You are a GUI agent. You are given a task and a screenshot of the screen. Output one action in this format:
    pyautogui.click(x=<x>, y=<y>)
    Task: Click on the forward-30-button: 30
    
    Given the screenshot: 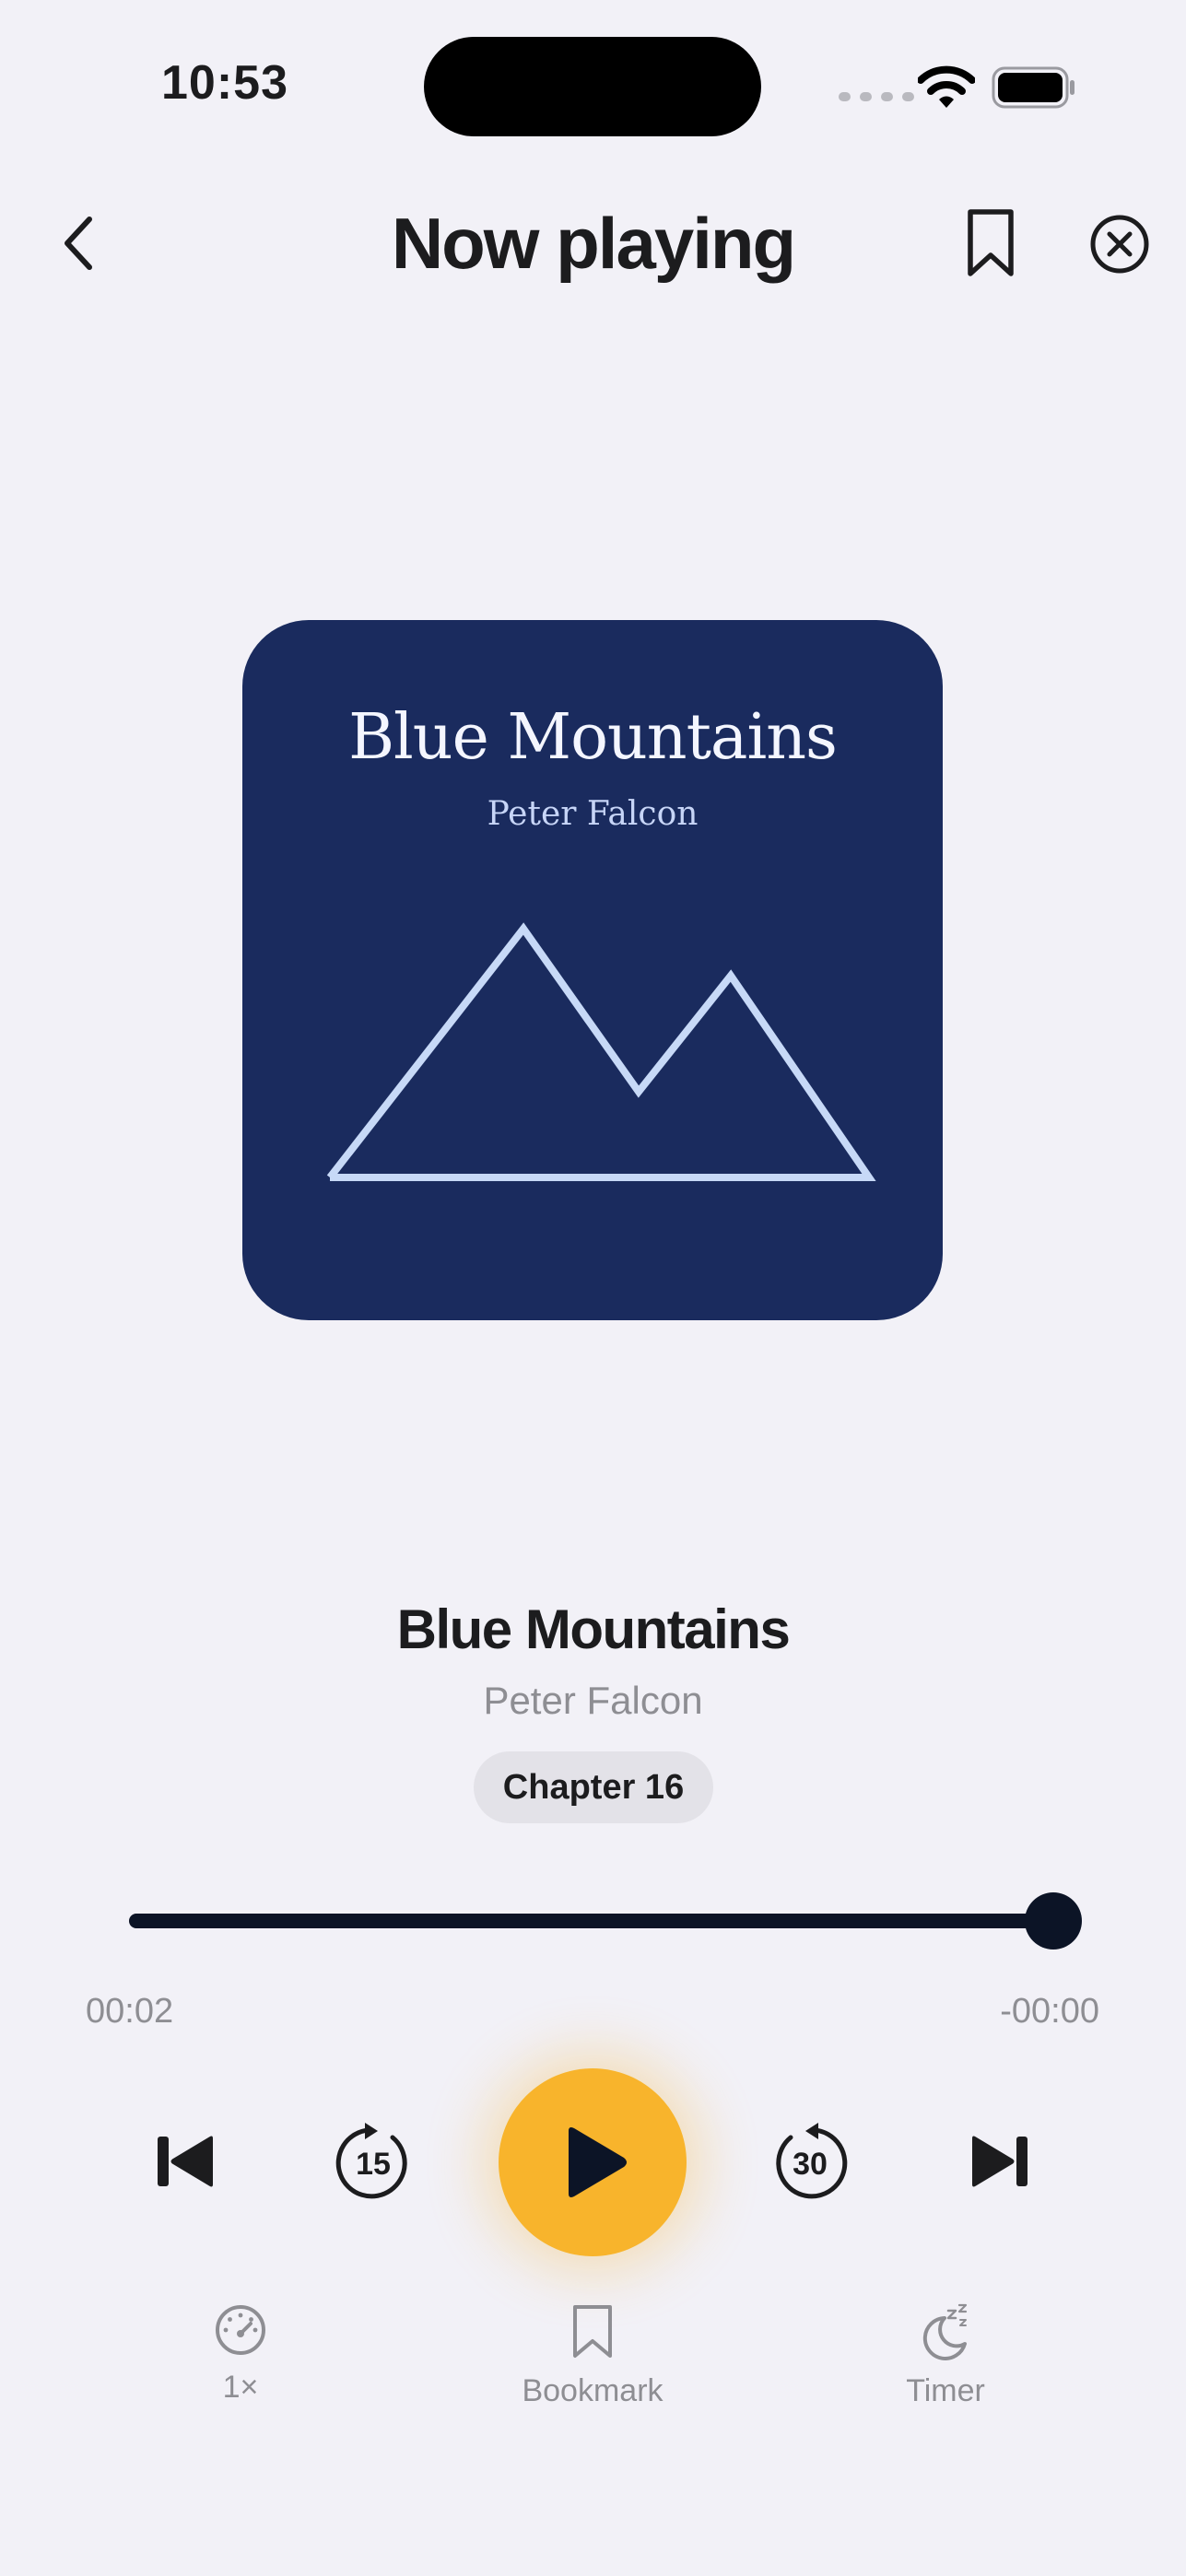 What is the action you would take?
    pyautogui.click(x=810, y=2160)
    